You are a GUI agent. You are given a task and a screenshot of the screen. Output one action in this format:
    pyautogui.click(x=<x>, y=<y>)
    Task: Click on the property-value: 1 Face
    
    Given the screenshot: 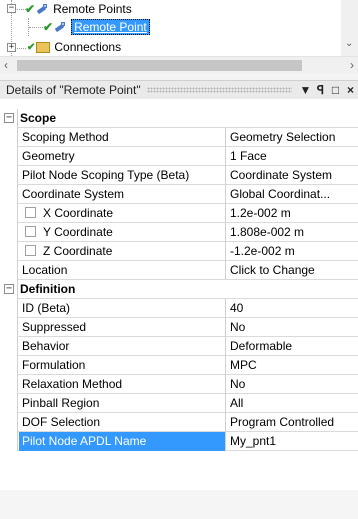 What is the action you would take?
    pyautogui.click(x=292, y=156)
    